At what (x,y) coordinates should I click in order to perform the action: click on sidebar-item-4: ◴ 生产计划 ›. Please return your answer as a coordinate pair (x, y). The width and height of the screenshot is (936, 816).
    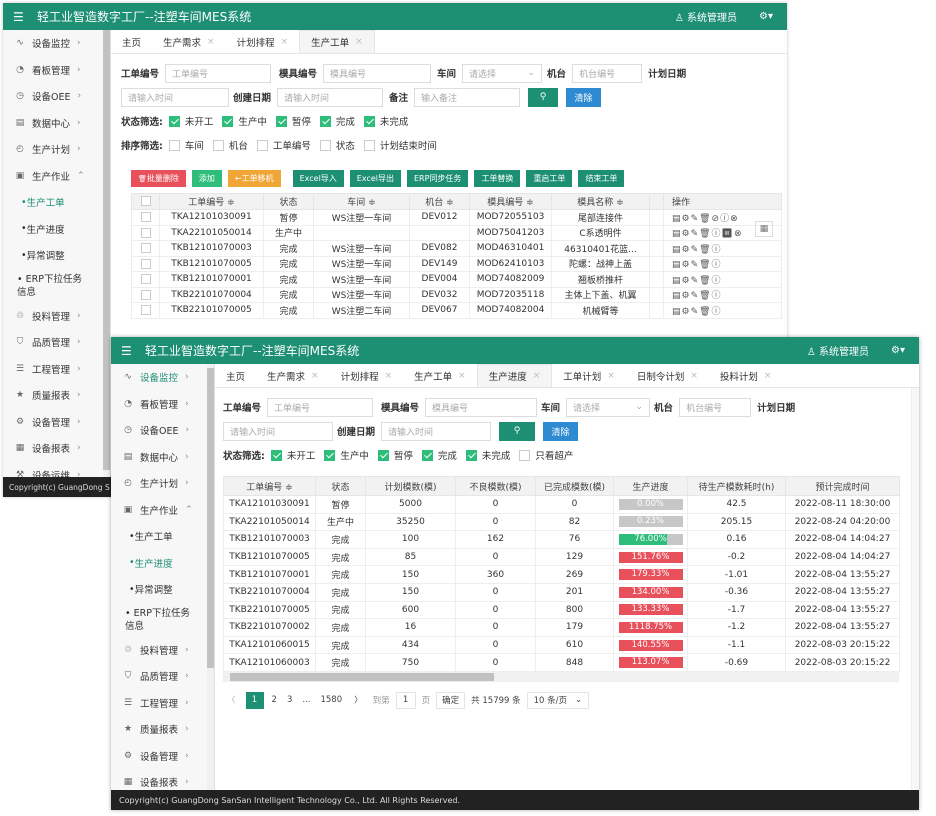
    Looking at the image, I should click on (162, 483).